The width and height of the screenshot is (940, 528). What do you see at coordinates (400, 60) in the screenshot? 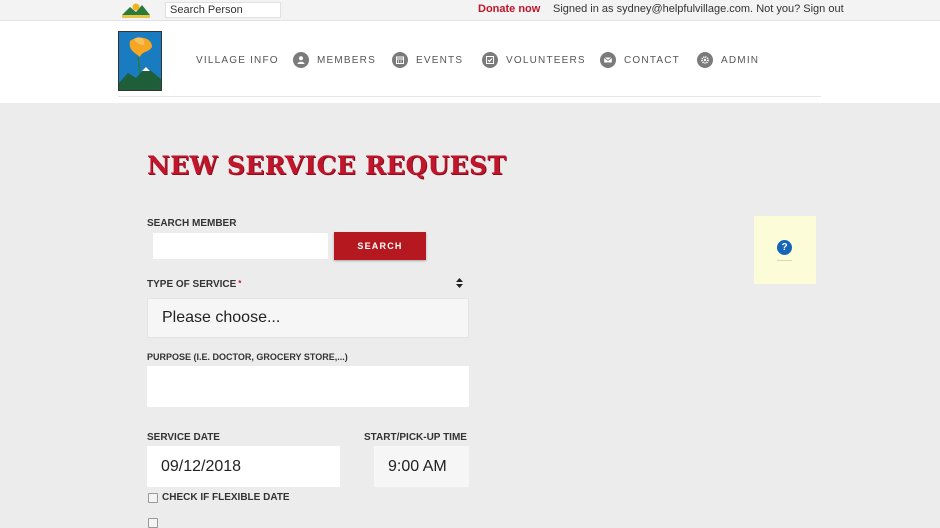
I see `calendar-icon` at bounding box center [400, 60].